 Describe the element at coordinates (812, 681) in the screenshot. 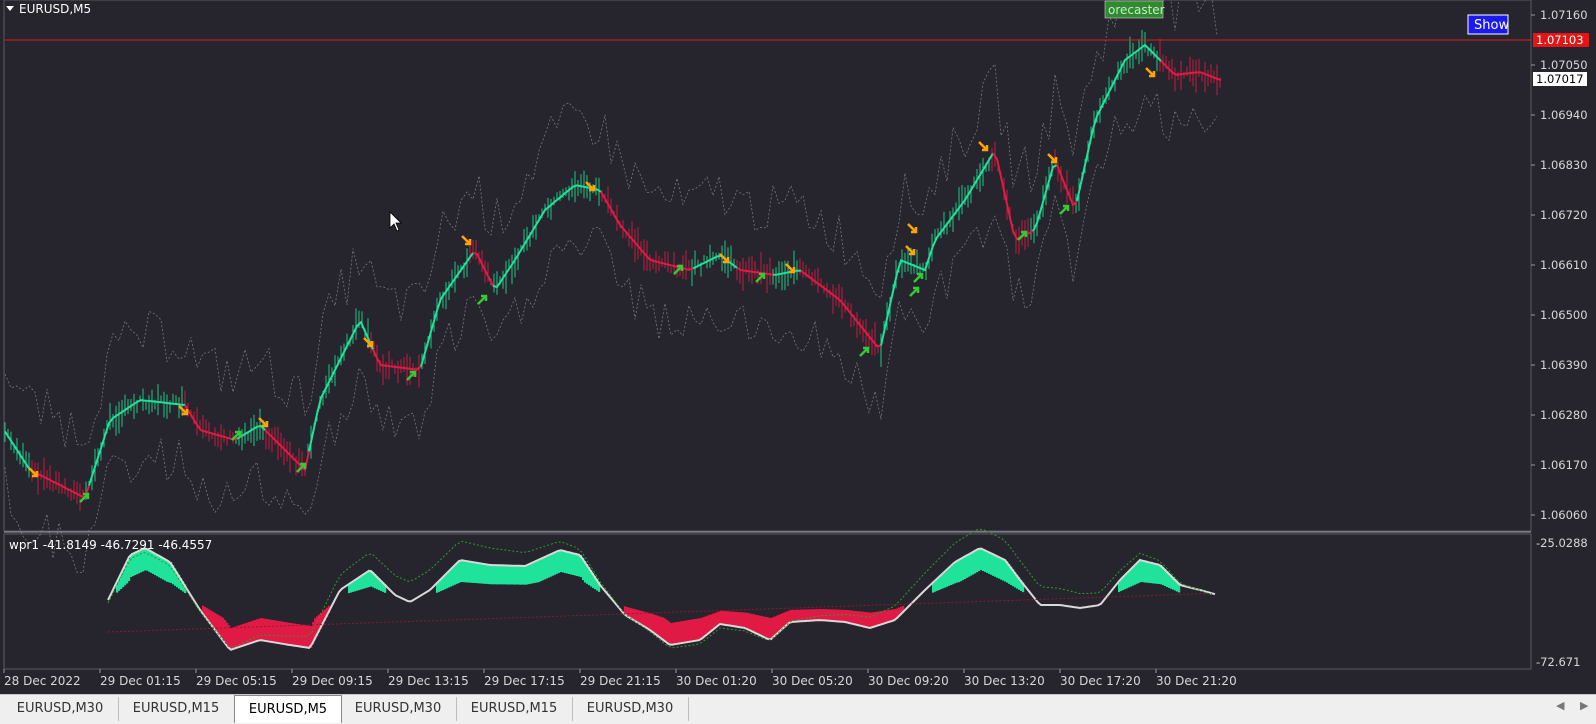

I see `time-axis-label: 30 Dec 05:20` at that location.